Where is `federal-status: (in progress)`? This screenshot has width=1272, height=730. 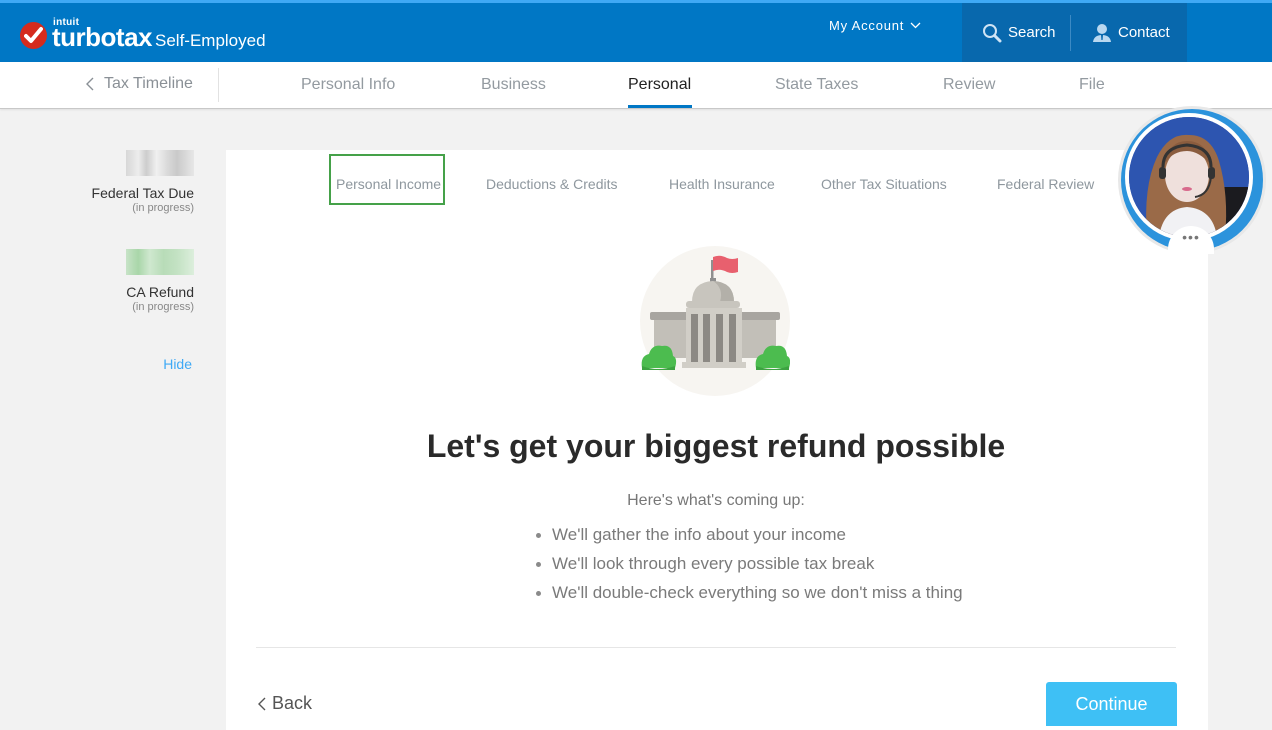
federal-status: (in progress) is located at coordinates (163, 208).